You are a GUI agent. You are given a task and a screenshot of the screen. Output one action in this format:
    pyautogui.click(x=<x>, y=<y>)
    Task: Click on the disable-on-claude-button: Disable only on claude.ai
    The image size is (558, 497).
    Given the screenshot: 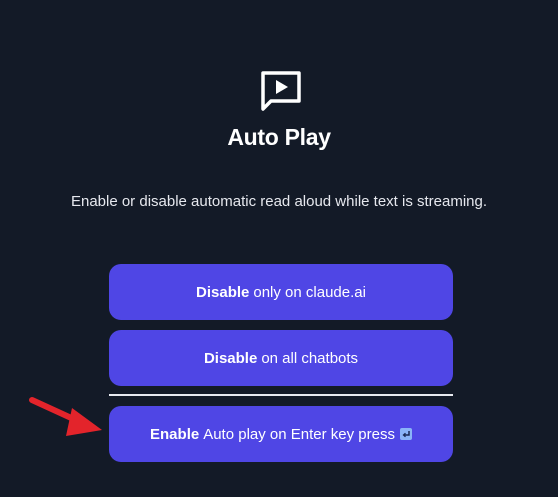 What is the action you would take?
    pyautogui.click(x=281, y=292)
    